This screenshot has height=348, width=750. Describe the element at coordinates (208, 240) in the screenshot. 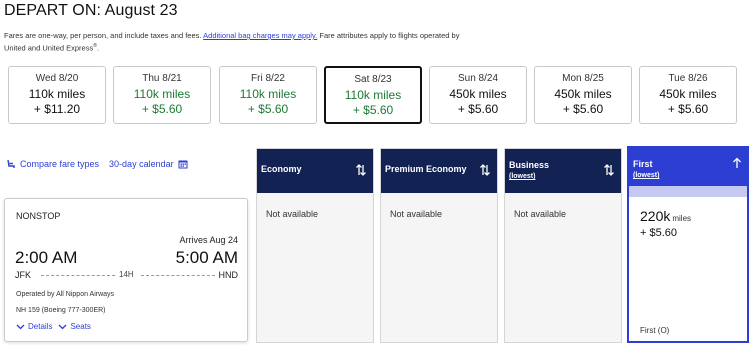

I see `arrival-date: Arrives Aug 24` at that location.